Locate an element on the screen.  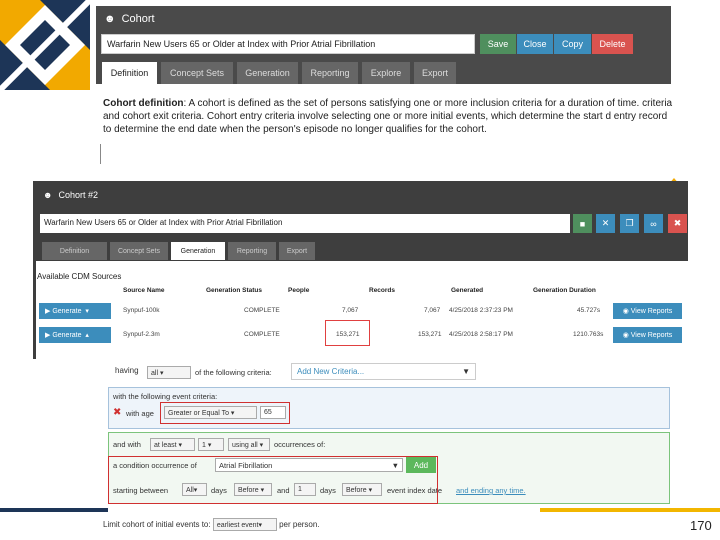
tab-export: Export is located at coordinates (435, 73).